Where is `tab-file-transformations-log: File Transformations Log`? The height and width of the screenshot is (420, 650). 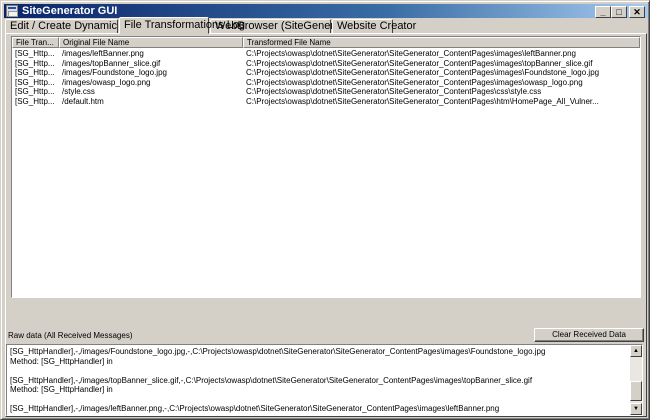 tab-file-transformations-log: File Transformations Log is located at coordinates (182, 25).